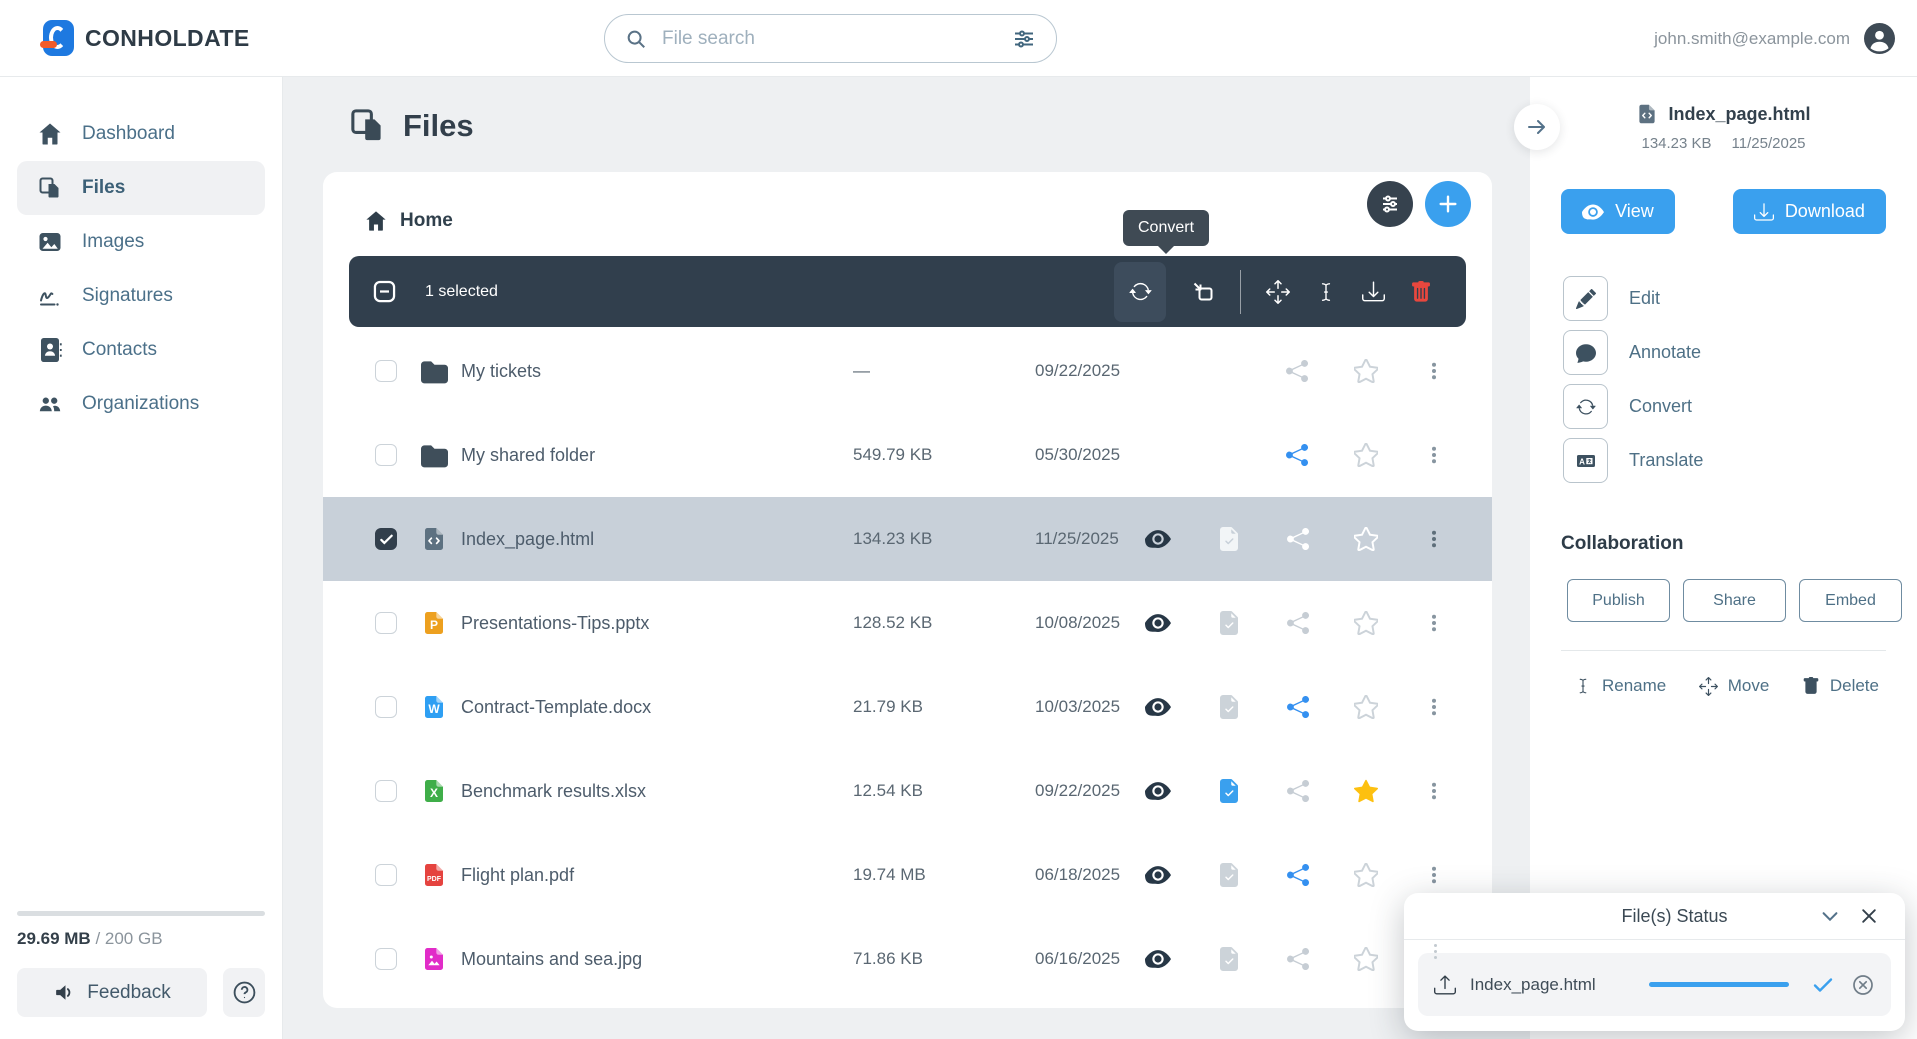  I want to click on convert-action: Convert, so click(1740, 406).